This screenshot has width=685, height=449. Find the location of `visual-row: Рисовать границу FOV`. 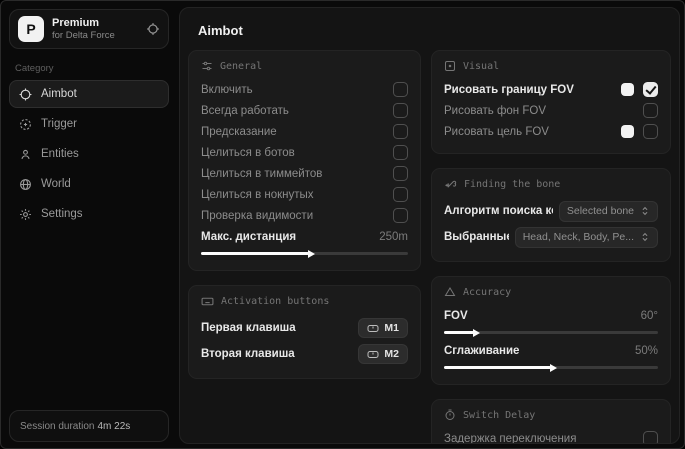

visual-row: Рисовать границу FOV is located at coordinates (551, 89).